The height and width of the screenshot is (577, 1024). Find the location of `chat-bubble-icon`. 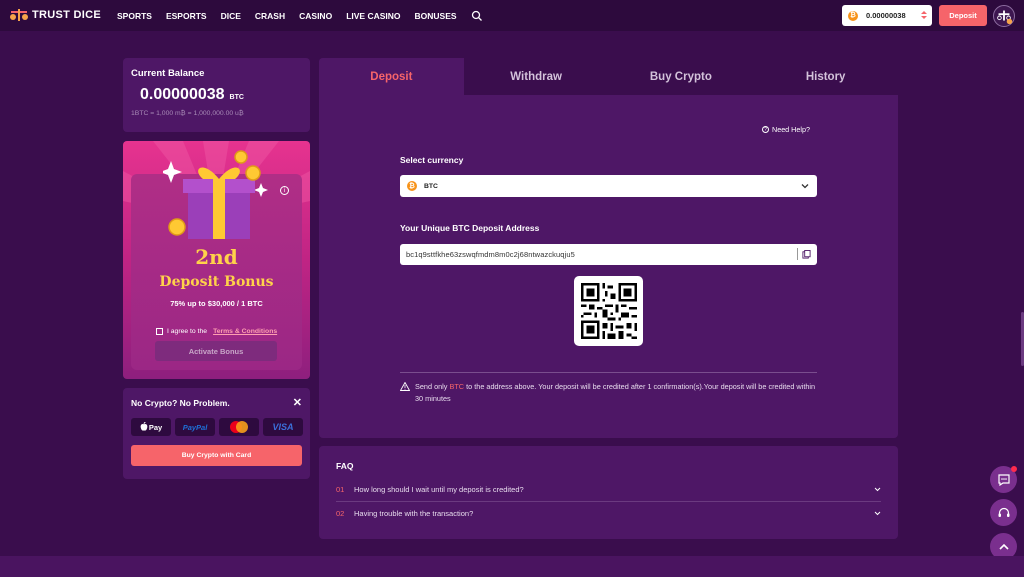

chat-bubble-icon is located at coordinates (1003, 479).